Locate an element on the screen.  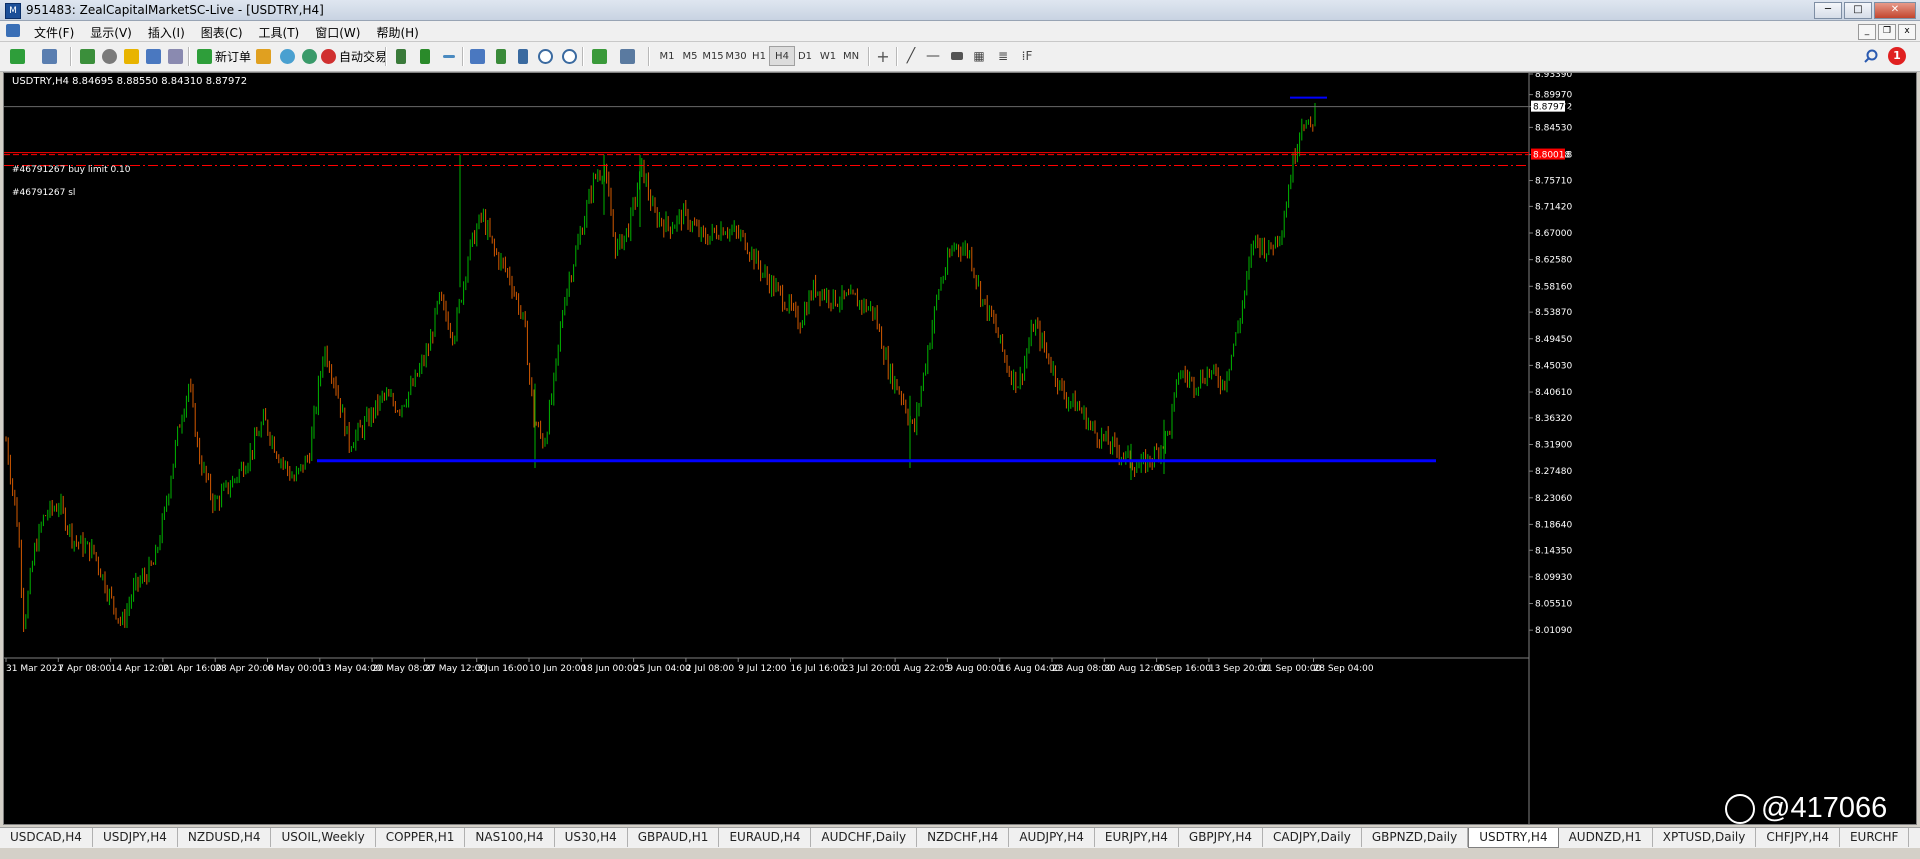
chart-tab: GBPJPY,H4 is located at coordinates (1221, 837).